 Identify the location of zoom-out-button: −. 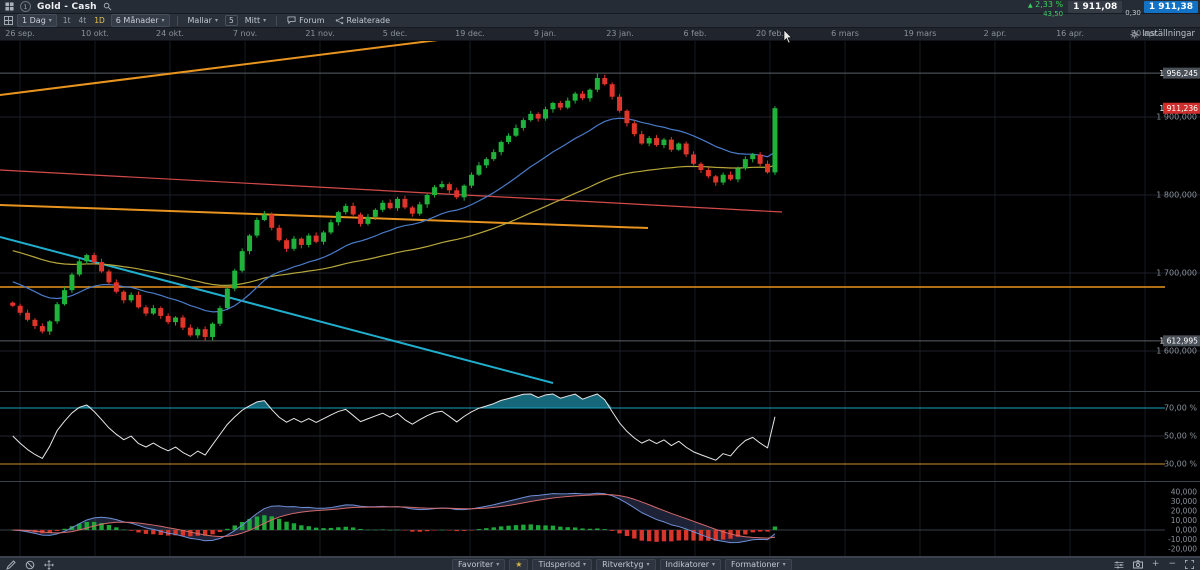
(1172, 564).